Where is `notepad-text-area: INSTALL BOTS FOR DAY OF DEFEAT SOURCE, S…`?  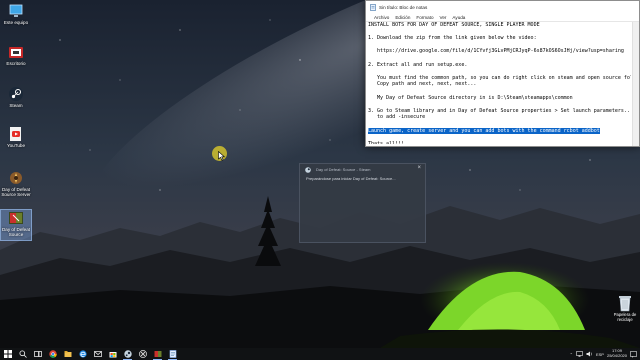
notepad-text-area: INSTALL BOTS FOR DAY OF DEFEAT SOURCE, S… is located at coordinates (499, 83).